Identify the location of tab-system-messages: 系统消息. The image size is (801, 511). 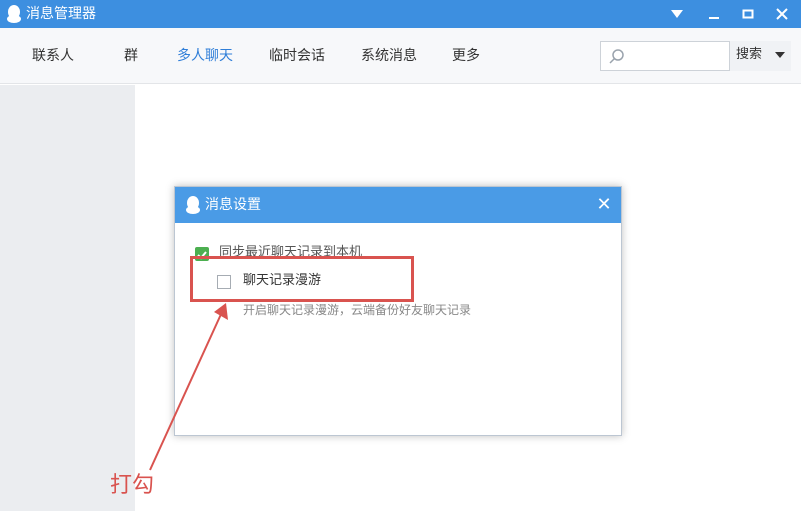
(389, 56).